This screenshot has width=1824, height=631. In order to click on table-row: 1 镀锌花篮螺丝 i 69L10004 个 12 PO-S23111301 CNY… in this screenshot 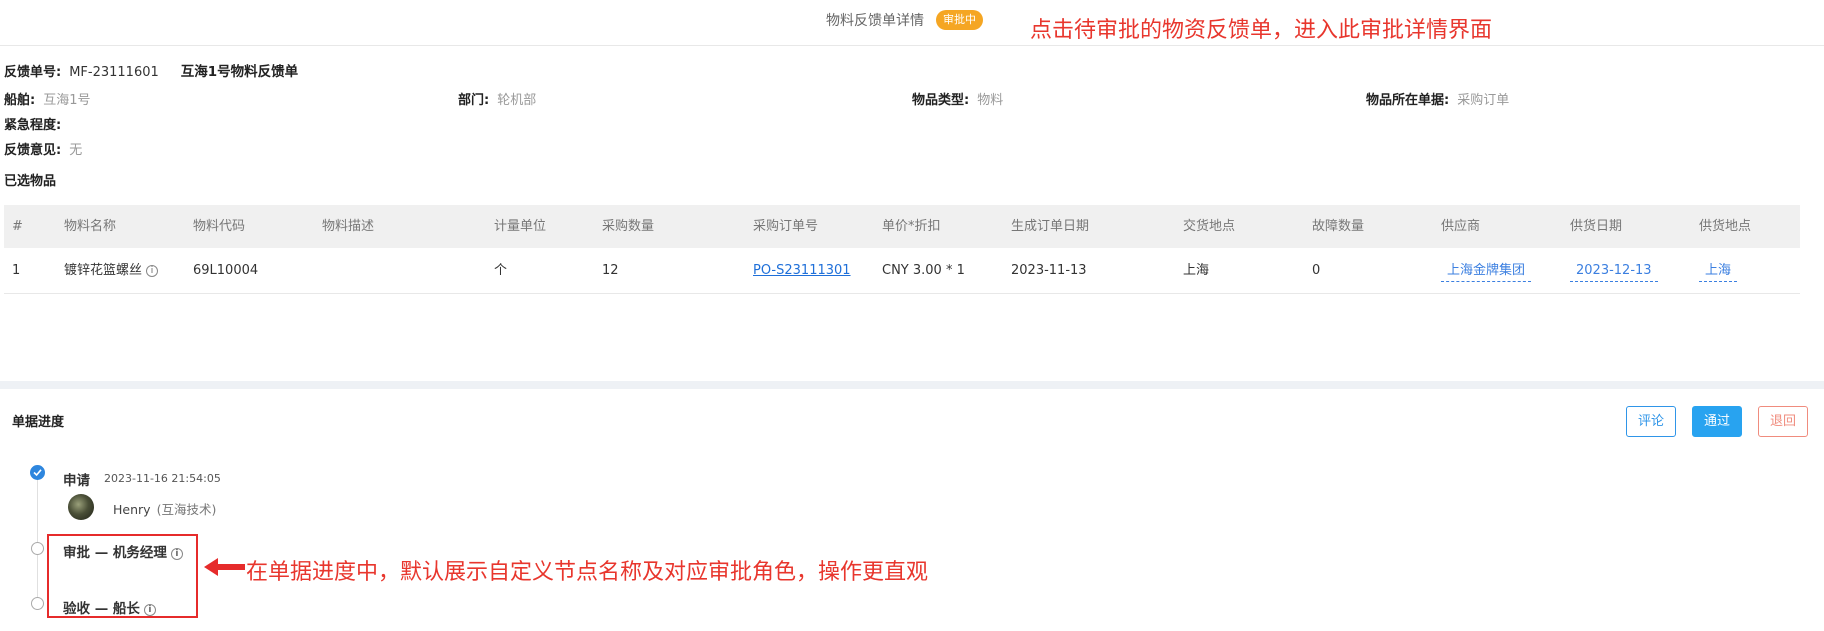, I will do `click(902, 271)`.